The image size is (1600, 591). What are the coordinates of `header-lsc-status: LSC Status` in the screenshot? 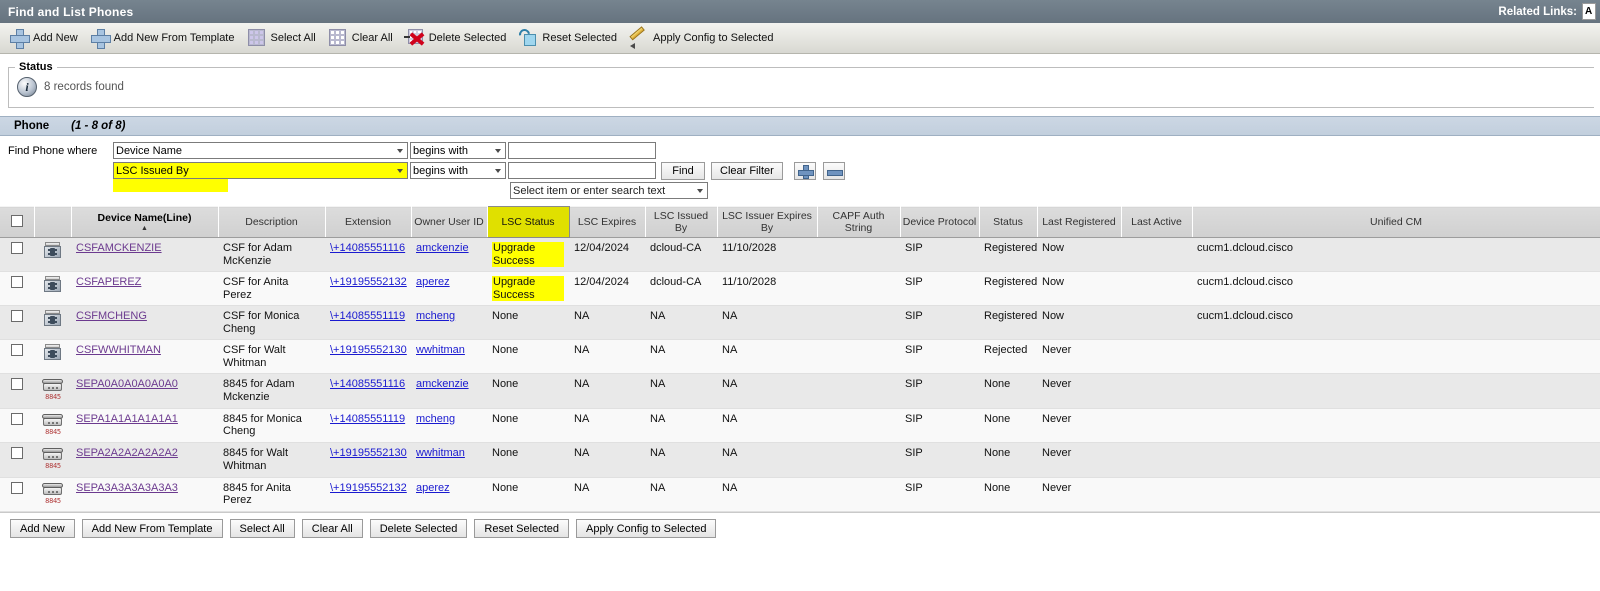 It's located at (528, 222).